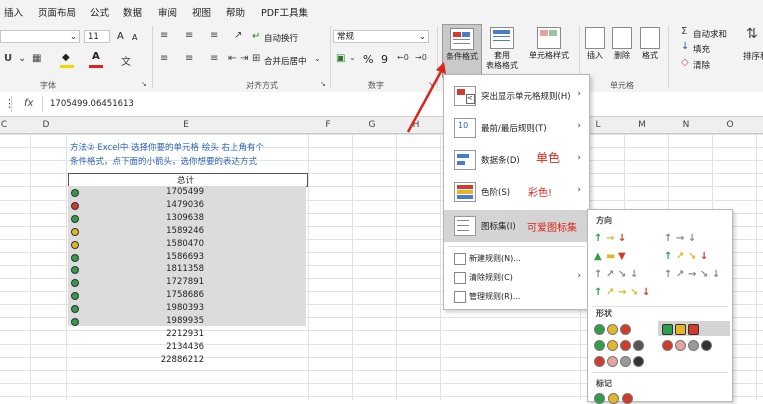 The height and width of the screenshot is (404, 763). What do you see at coordinates (46, 125) in the screenshot?
I see `column-header-d: D` at bounding box center [46, 125].